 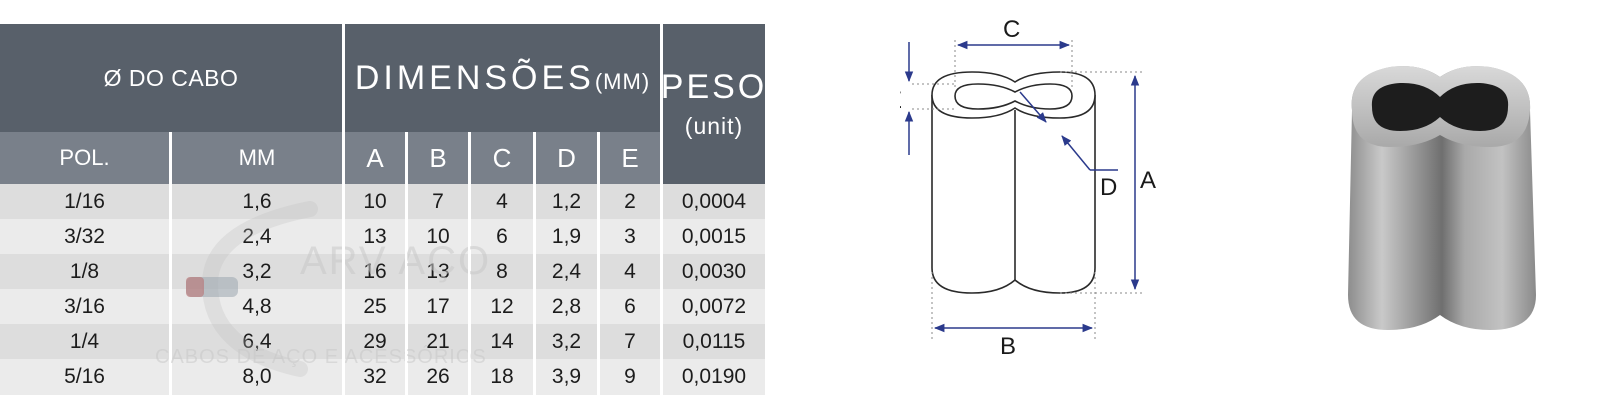 What do you see at coordinates (901, 100) in the screenshot?
I see `dimension-label-e: E` at bounding box center [901, 100].